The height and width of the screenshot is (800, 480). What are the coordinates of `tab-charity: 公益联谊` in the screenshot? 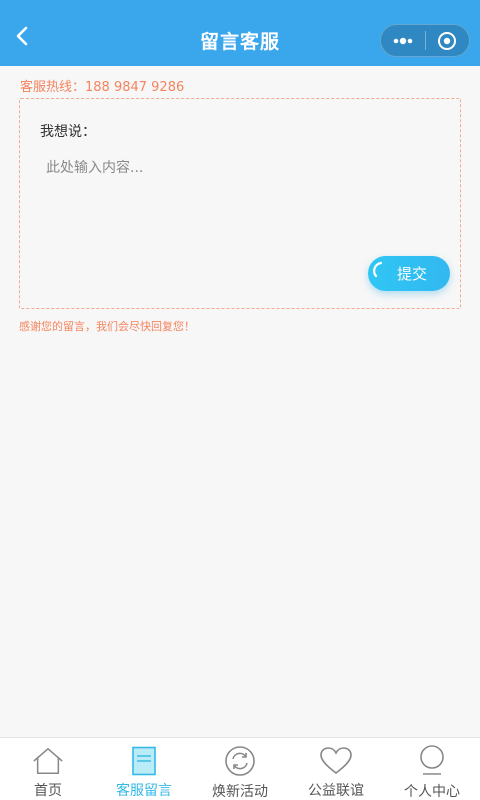 It's located at (336, 769).